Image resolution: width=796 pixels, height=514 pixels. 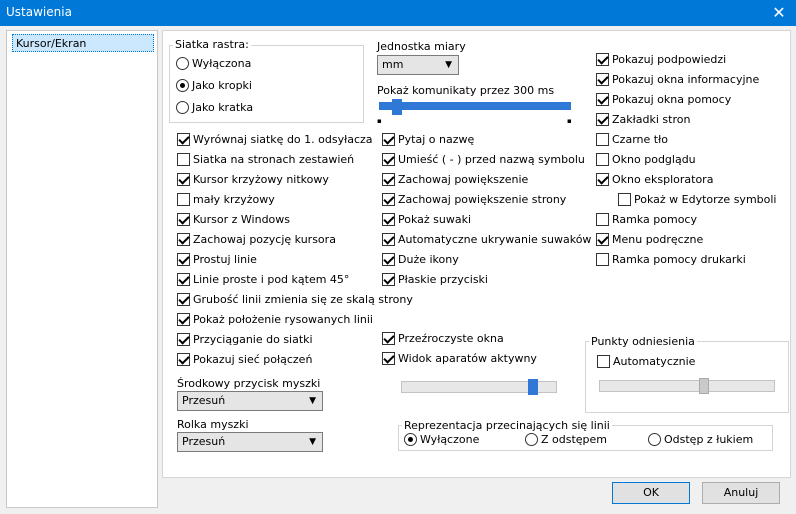 What do you see at coordinates (214, 108) in the screenshot?
I see `grid-option-lines: Jako kratka` at bounding box center [214, 108].